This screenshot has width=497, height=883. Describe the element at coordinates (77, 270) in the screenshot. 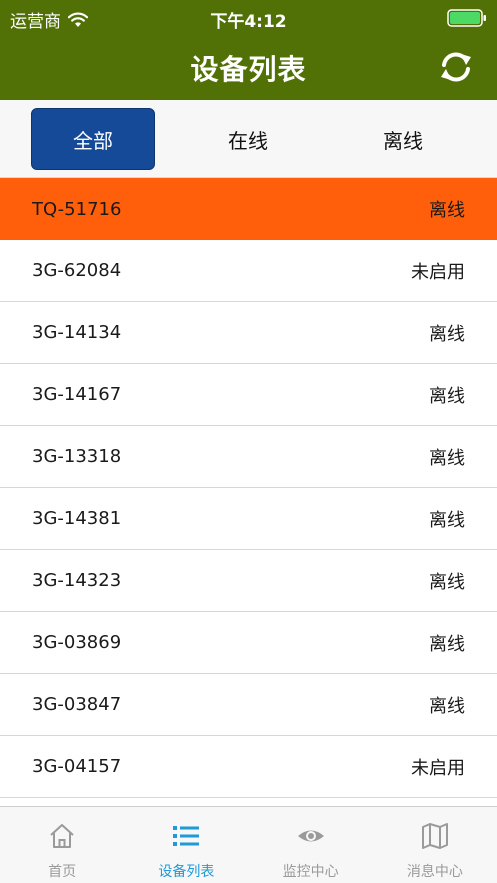

I see `device-id: 3G-62084` at that location.